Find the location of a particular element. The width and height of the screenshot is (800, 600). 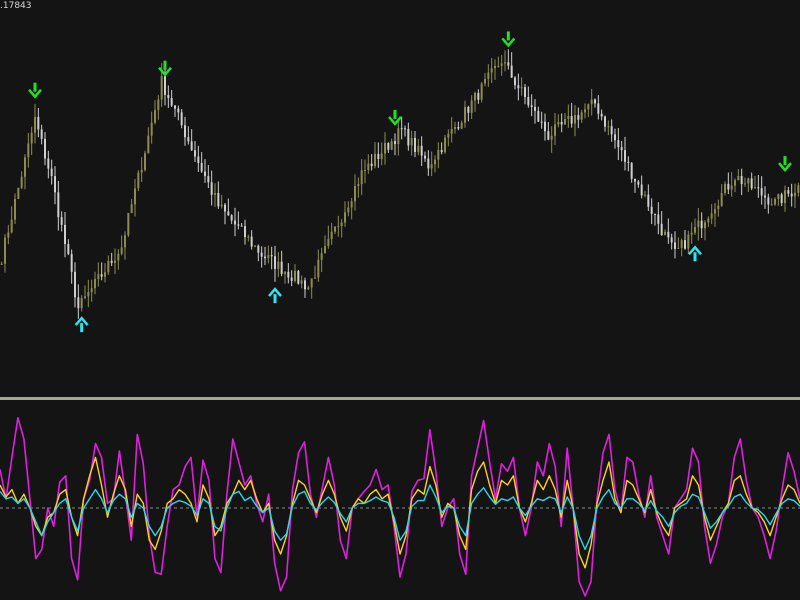

panel-divider is located at coordinates (400, 398).